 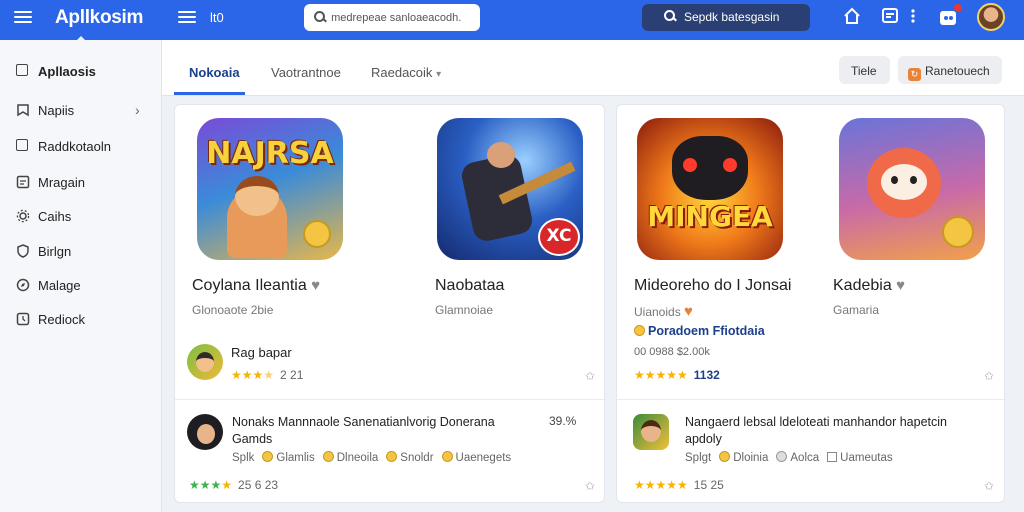 What do you see at coordinates (501, 155) in the screenshot?
I see `character-head` at bounding box center [501, 155].